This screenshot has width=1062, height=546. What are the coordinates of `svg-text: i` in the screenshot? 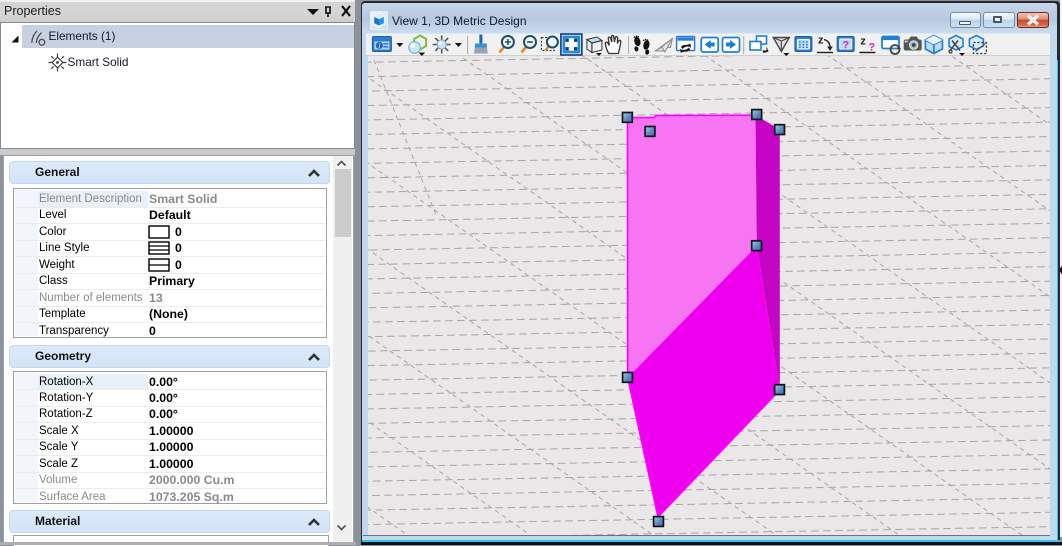 It's located at (379, 46).